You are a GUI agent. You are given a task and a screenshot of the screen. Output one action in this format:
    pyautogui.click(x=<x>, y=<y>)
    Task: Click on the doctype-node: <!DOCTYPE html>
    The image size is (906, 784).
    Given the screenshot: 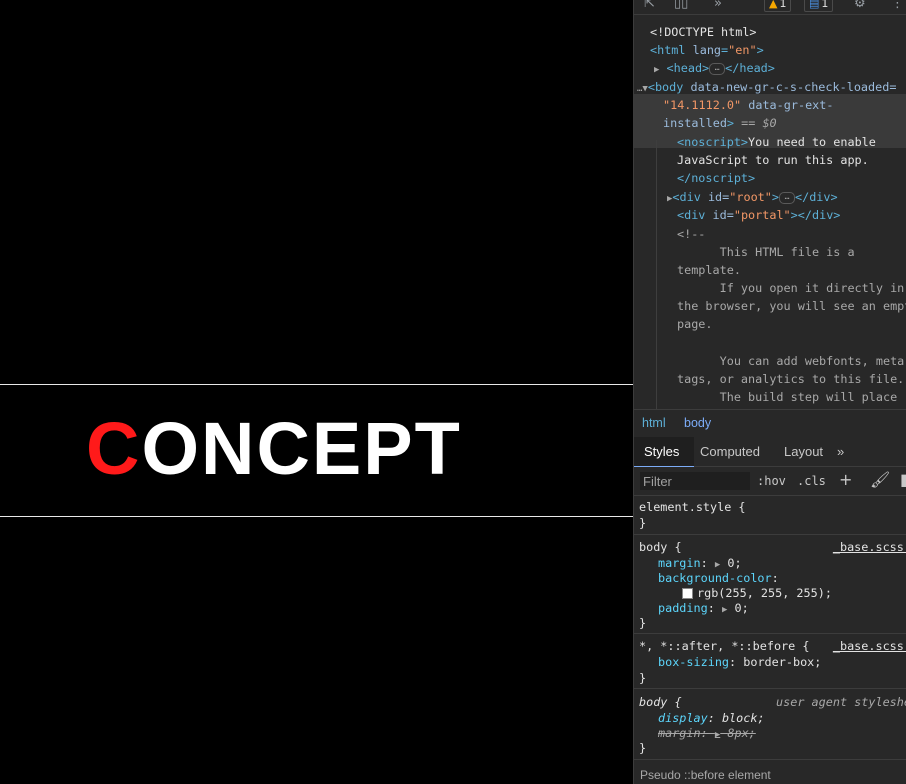 What is the action you would take?
    pyautogui.click(x=703, y=32)
    